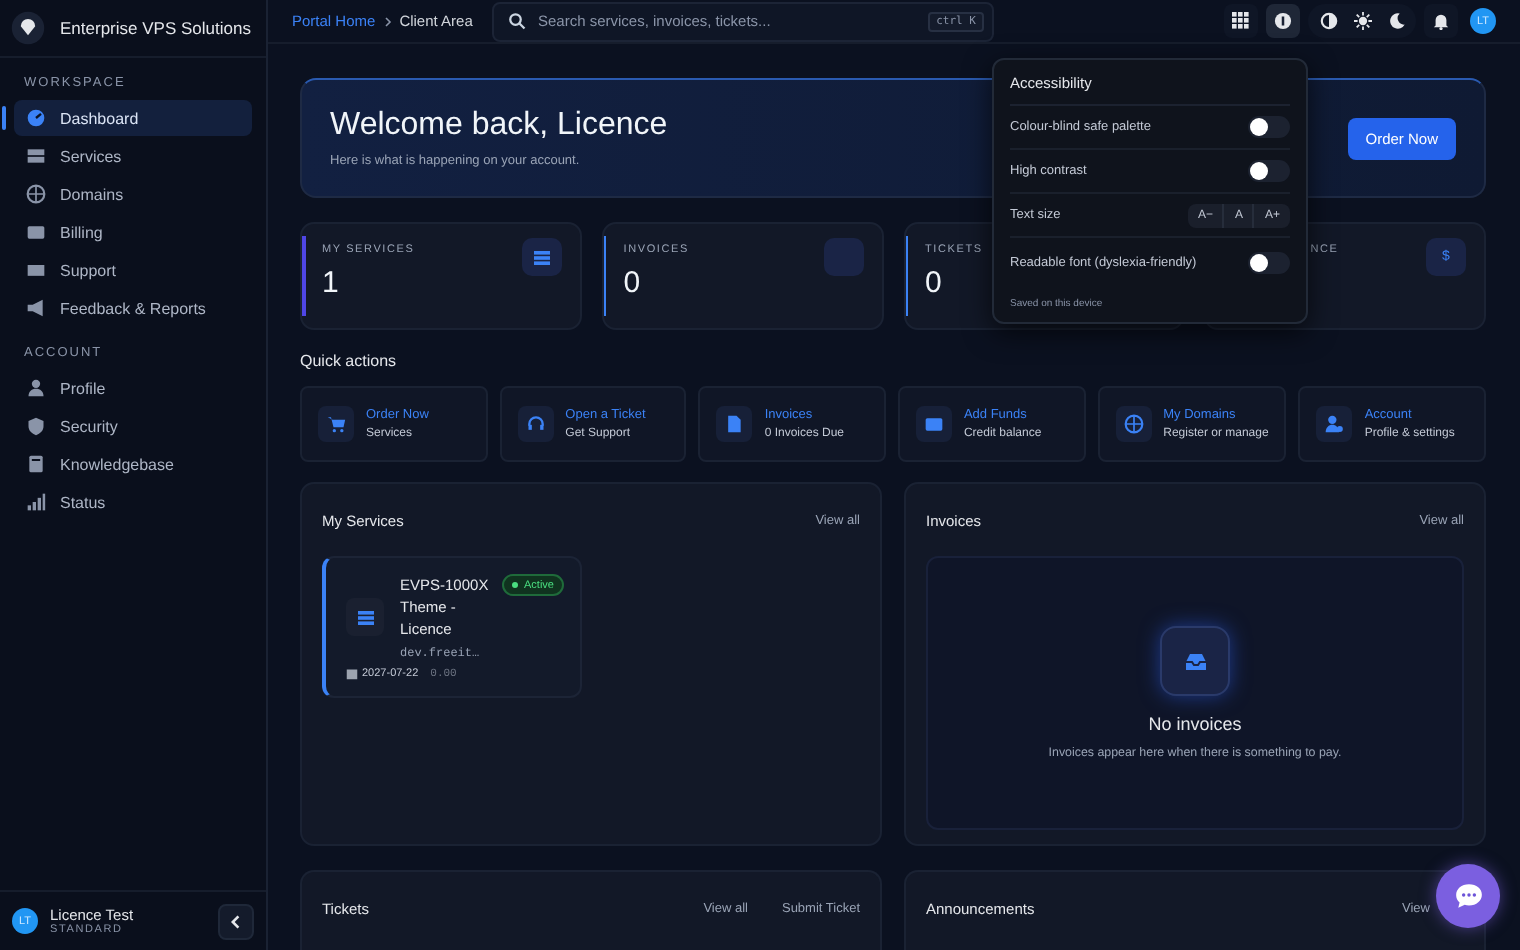 The width and height of the screenshot is (1520, 950). What do you see at coordinates (133, 464) in the screenshot?
I see `nav-item: Knowledgebase` at bounding box center [133, 464].